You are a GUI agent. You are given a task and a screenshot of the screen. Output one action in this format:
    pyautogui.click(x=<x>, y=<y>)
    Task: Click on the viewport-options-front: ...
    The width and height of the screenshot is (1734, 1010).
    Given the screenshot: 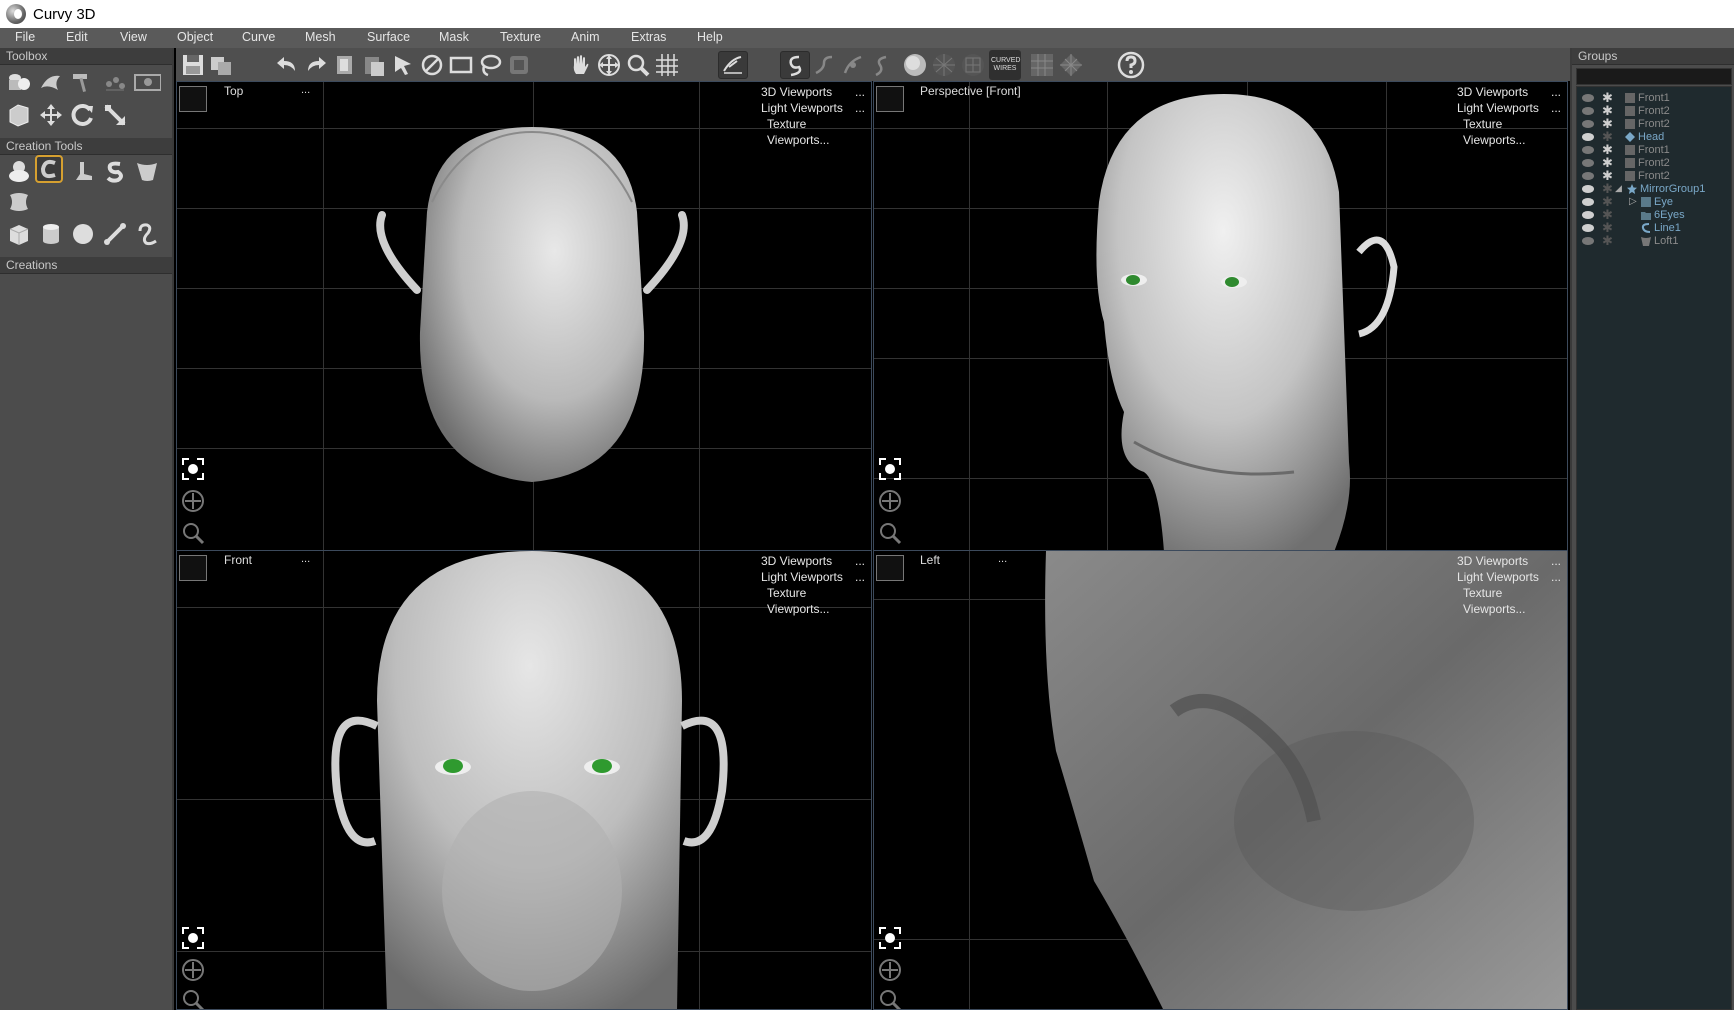 What is the action you would take?
    pyautogui.click(x=305, y=559)
    